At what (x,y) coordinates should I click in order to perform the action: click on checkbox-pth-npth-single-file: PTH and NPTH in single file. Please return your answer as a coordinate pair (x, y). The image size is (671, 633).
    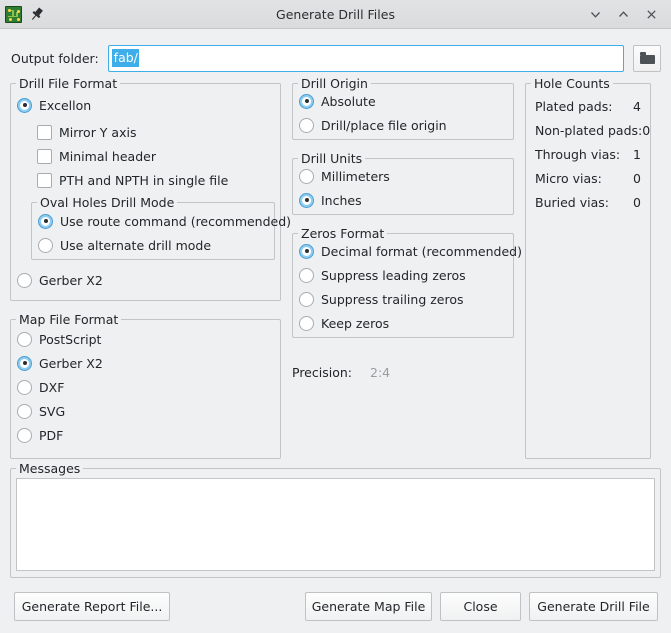
    Looking at the image, I should click on (132, 180).